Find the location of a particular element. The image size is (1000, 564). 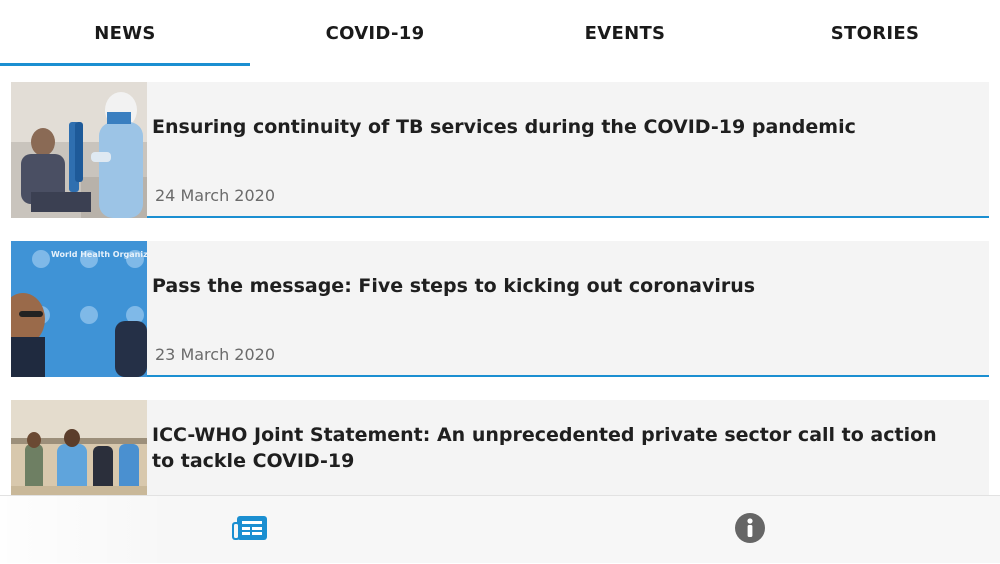

news-thumbnail: World Health Organization is located at coordinates (79, 309).